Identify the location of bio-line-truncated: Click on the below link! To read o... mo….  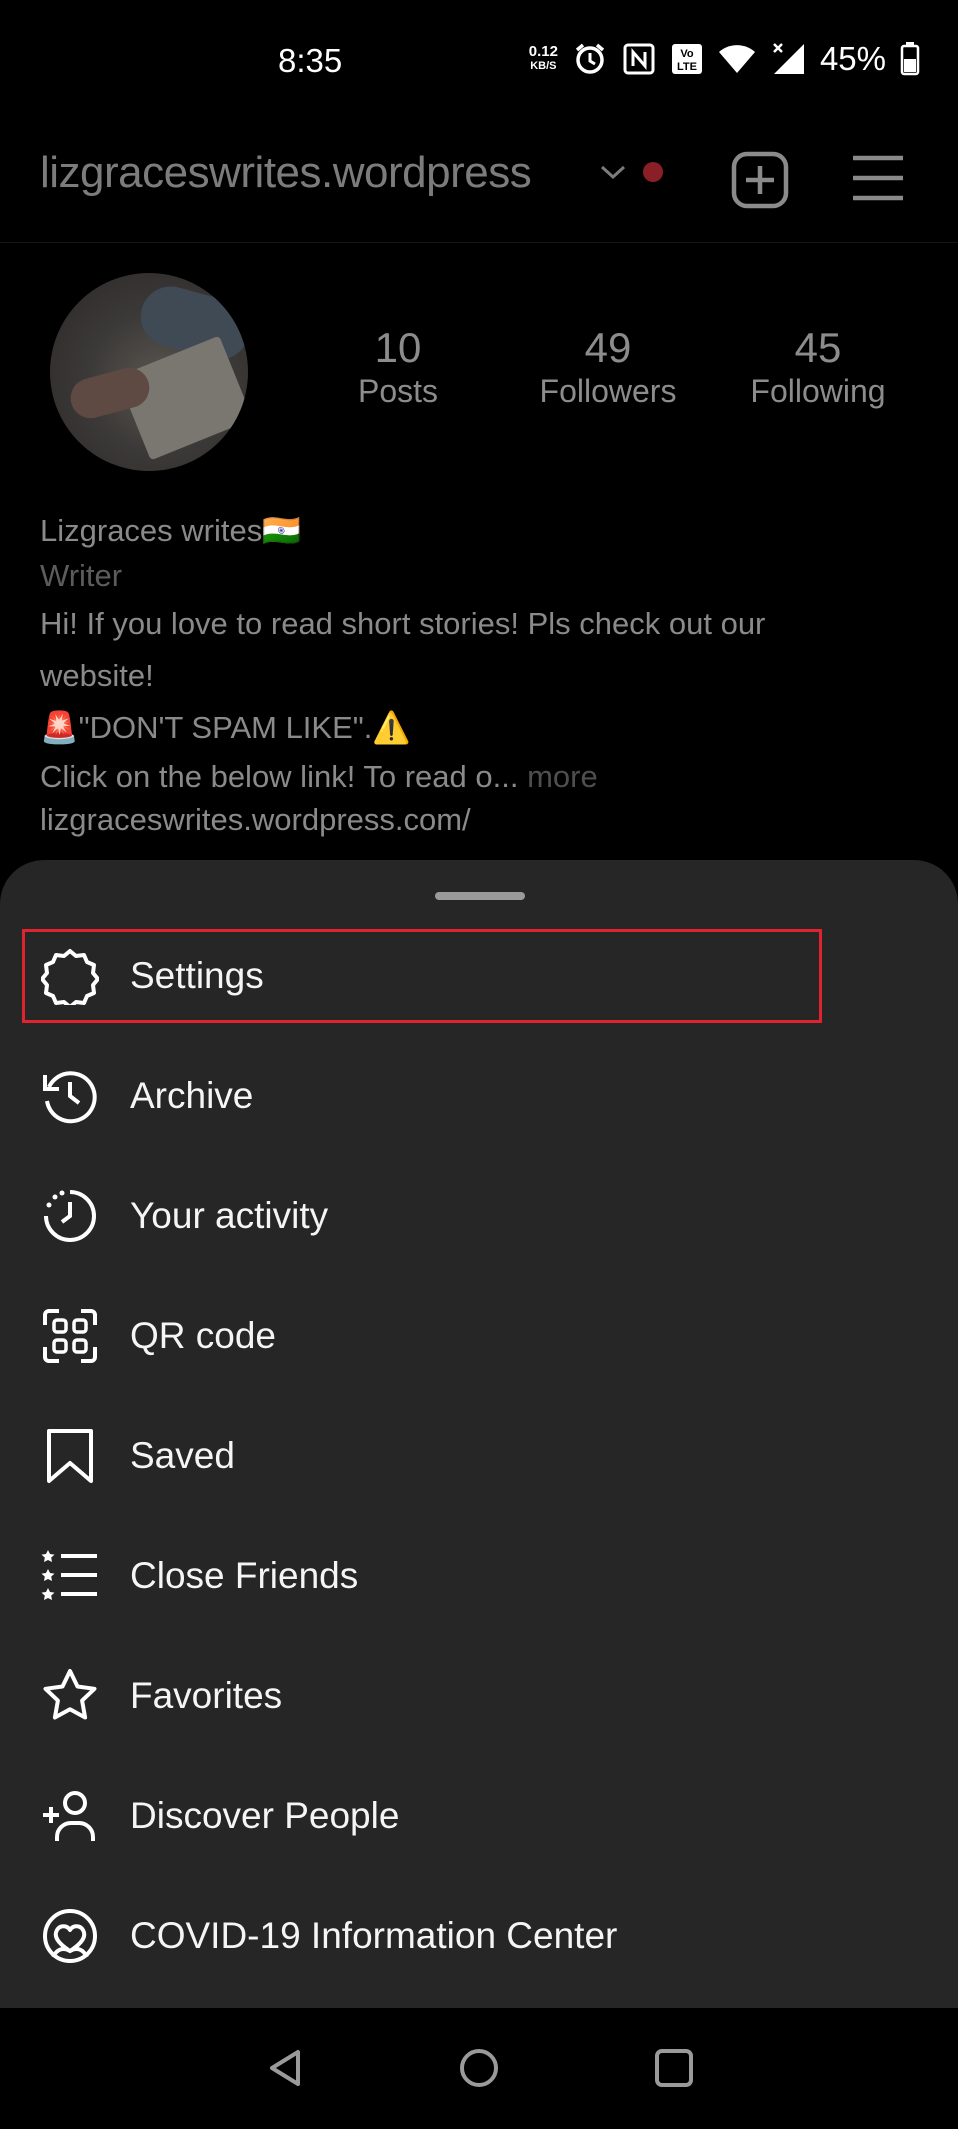
(480, 777).